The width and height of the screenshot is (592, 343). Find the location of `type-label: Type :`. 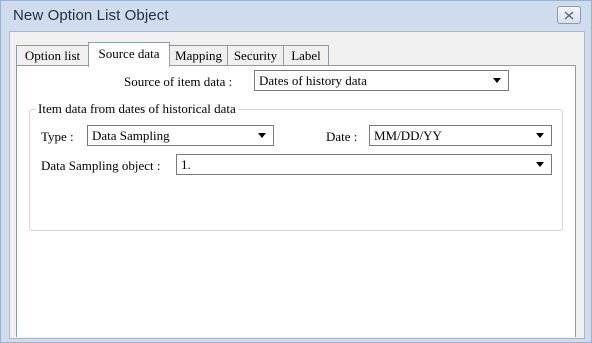

type-label: Type : is located at coordinates (57, 136).